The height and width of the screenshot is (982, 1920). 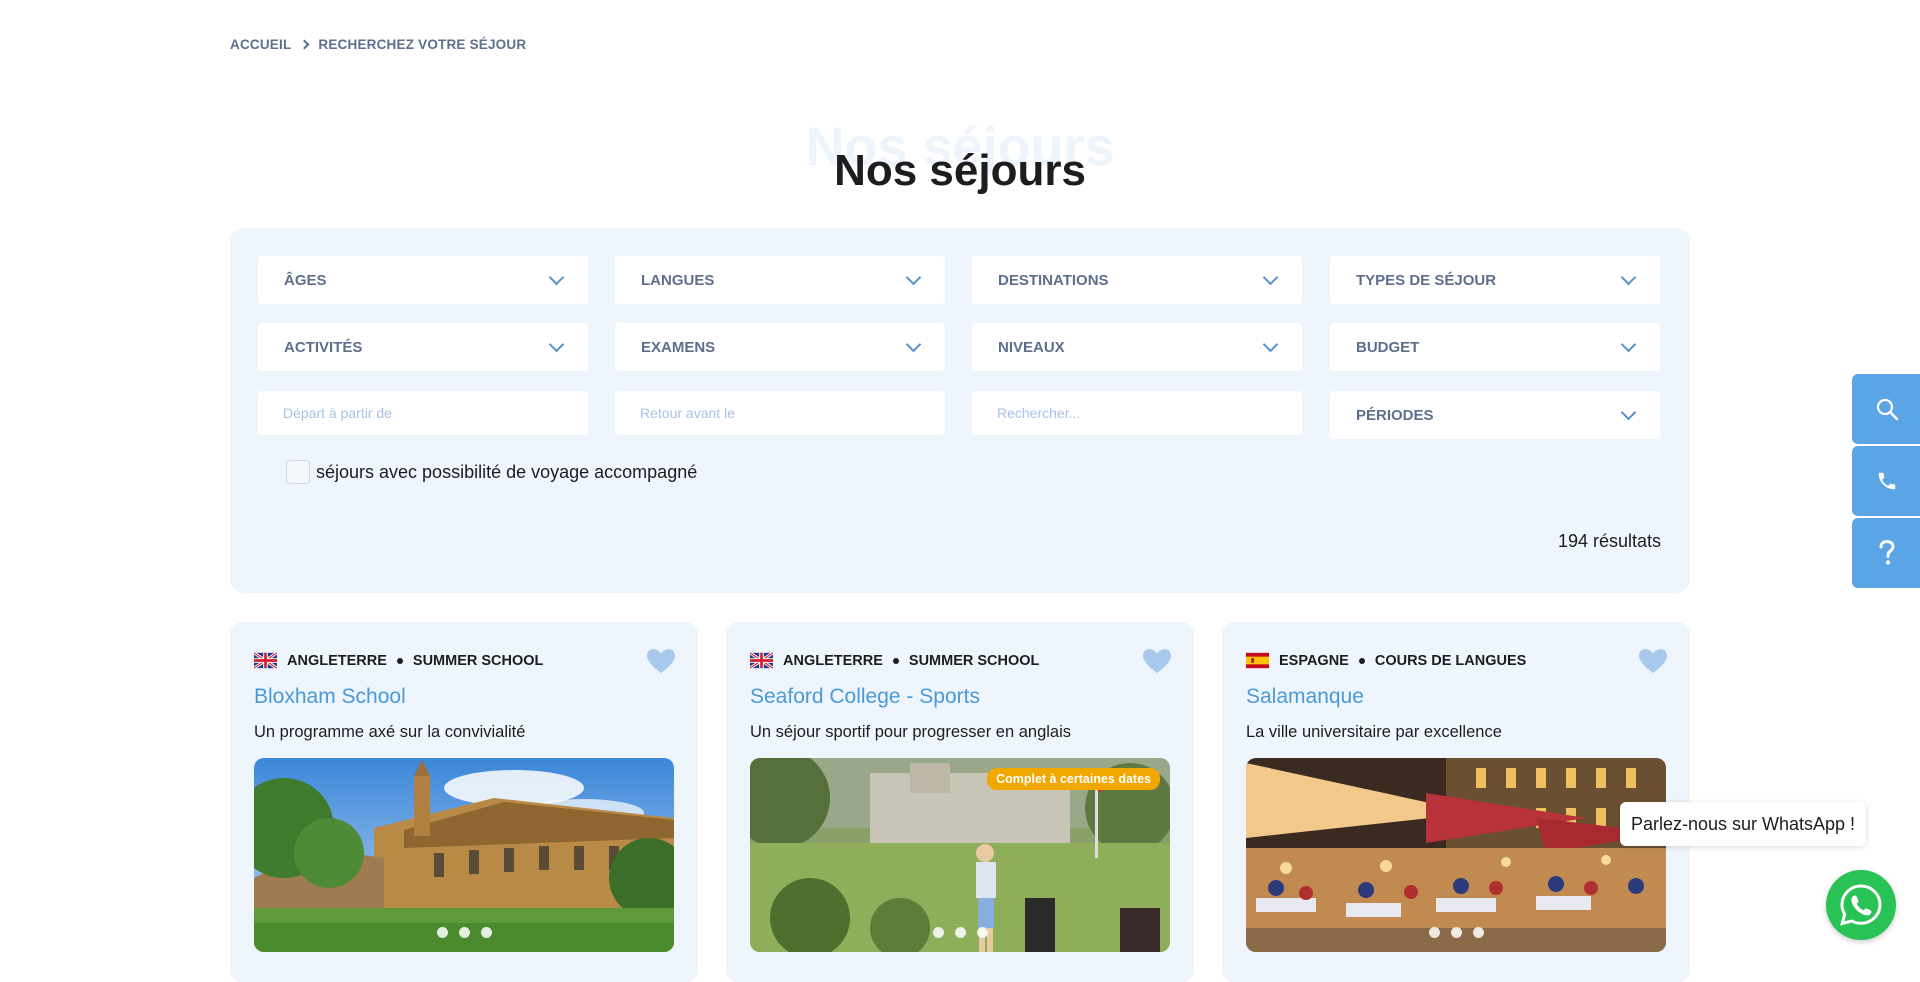 What do you see at coordinates (304, 44) in the screenshot?
I see `chevron-right-icon` at bounding box center [304, 44].